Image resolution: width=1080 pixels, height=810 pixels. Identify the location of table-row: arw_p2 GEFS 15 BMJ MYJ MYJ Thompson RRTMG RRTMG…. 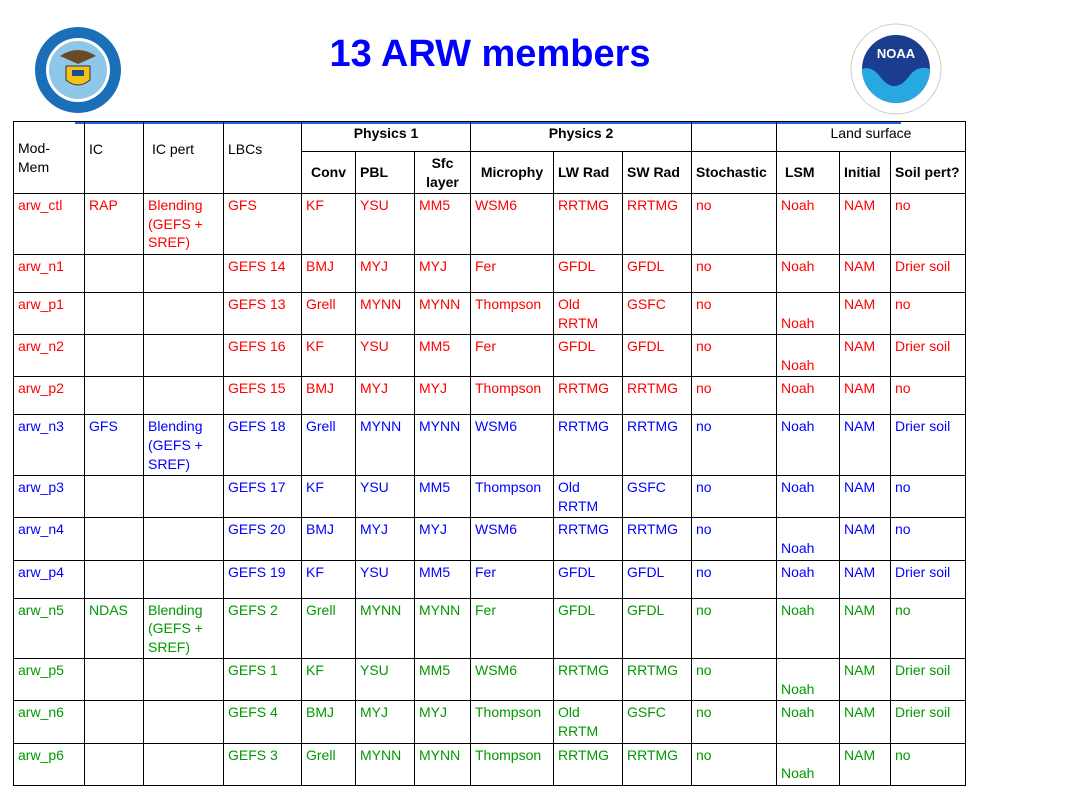
(489, 396).